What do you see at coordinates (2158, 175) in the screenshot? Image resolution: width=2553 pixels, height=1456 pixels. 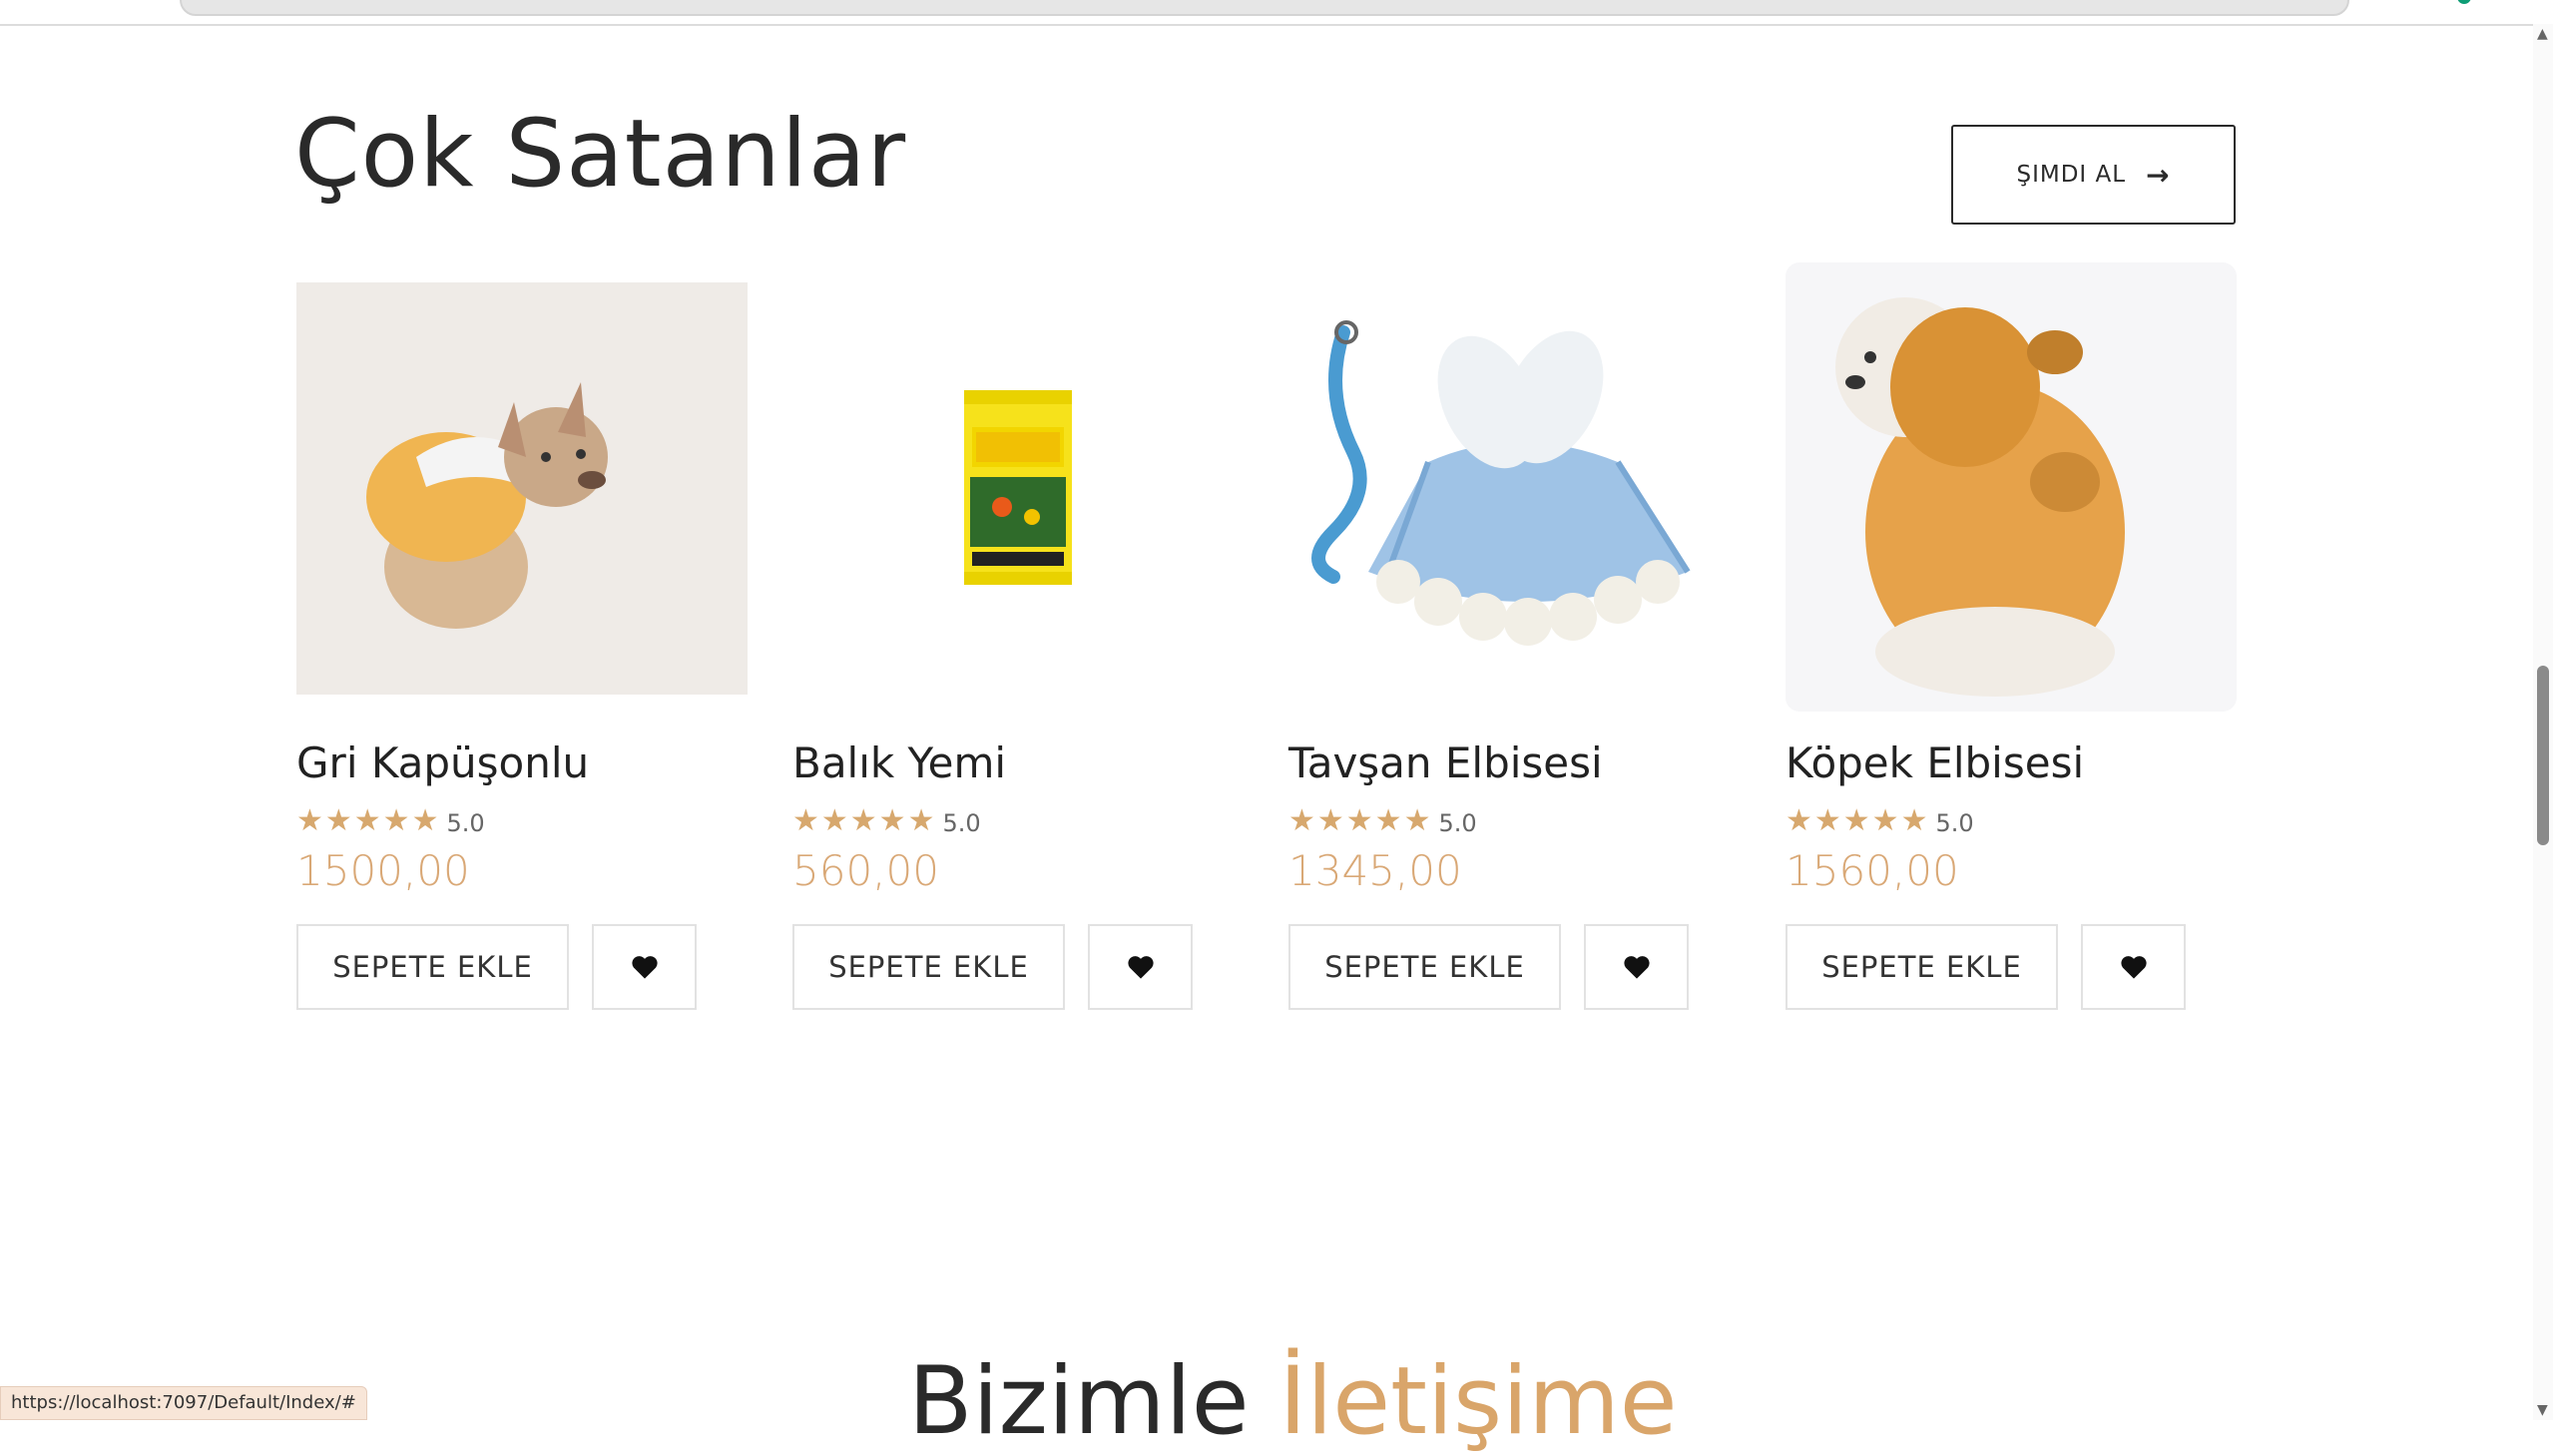 I see `arrow-right-icon: →` at bounding box center [2158, 175].